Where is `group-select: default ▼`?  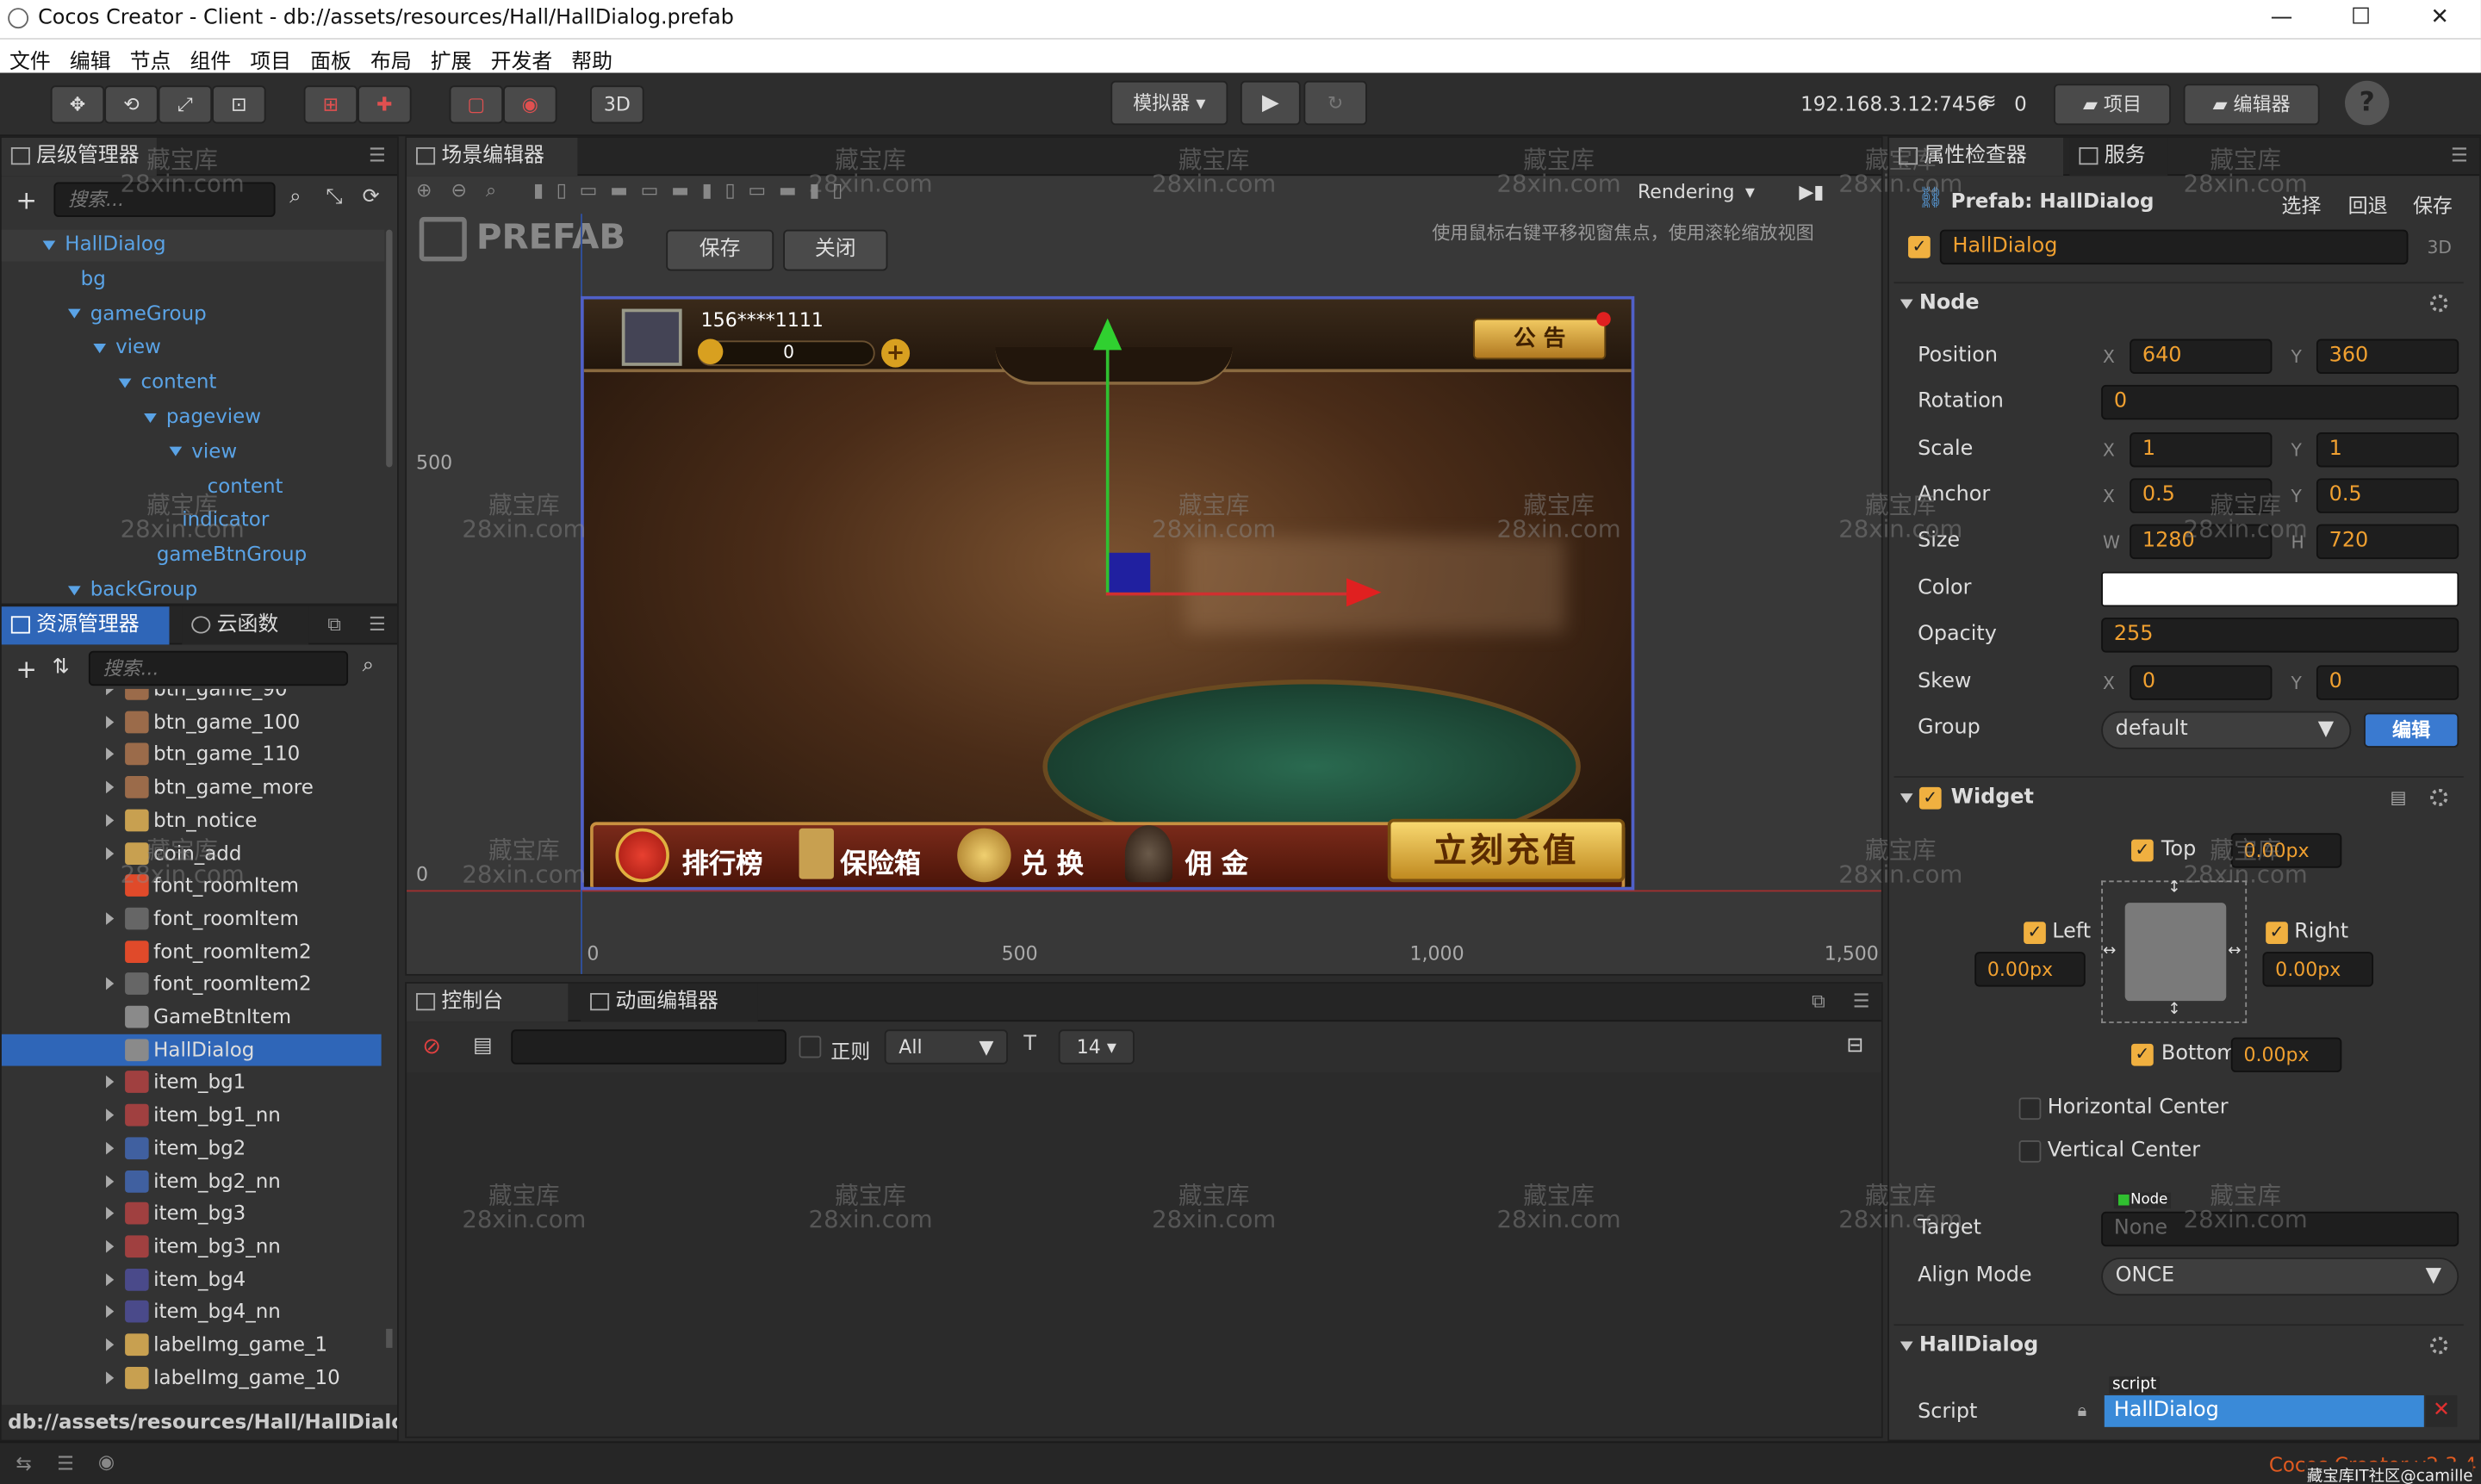 group-select: default ▼ is located at coordinates (2227, 730).